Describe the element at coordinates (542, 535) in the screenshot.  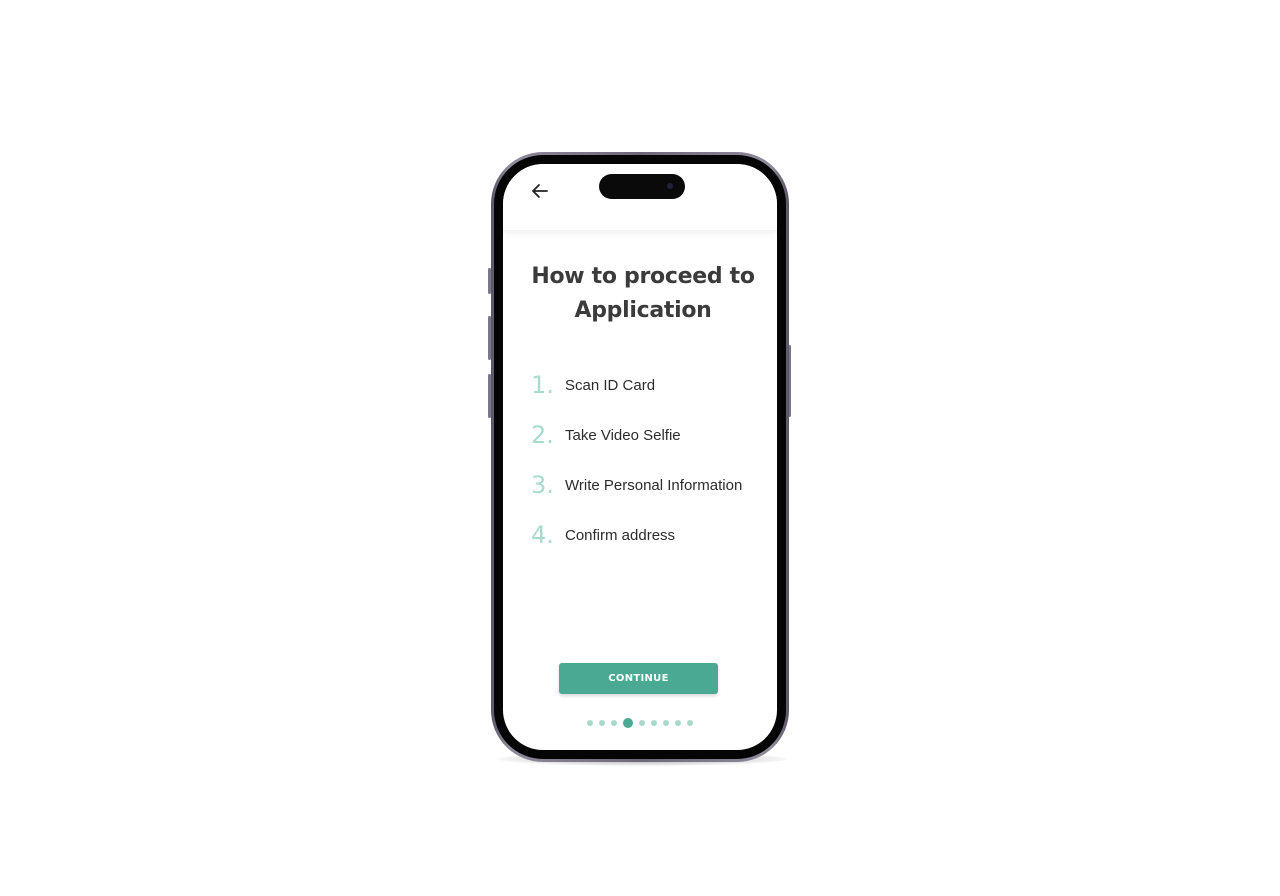
I see `step-number: 4.` at that location.